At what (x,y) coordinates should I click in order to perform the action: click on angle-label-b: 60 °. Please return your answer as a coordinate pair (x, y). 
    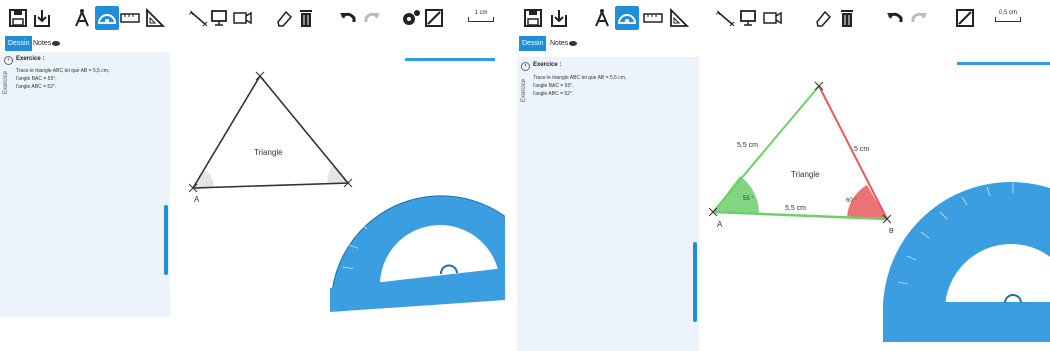
    Looking at the image, I should click on (851, 201).